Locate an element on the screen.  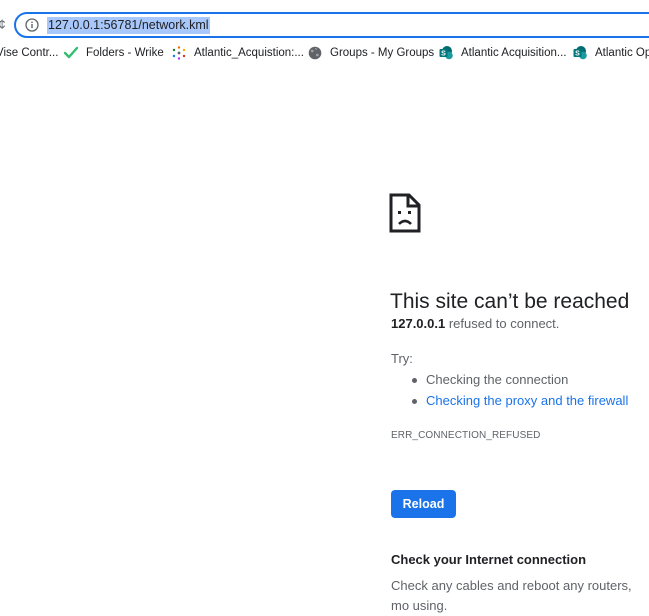
bookmark-atlantic-op: S Atlantic Op is located at coordinates (611, 53).